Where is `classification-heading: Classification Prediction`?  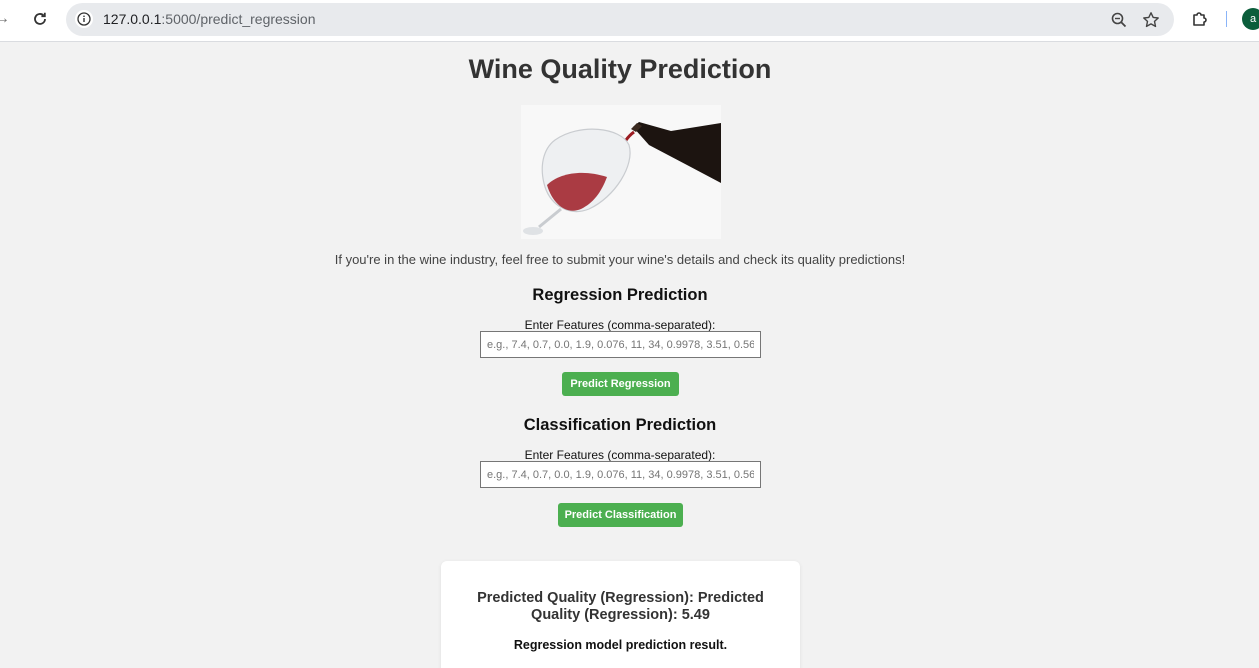
classification-heading: Classification Prediction is located at coordinates (620, 425).